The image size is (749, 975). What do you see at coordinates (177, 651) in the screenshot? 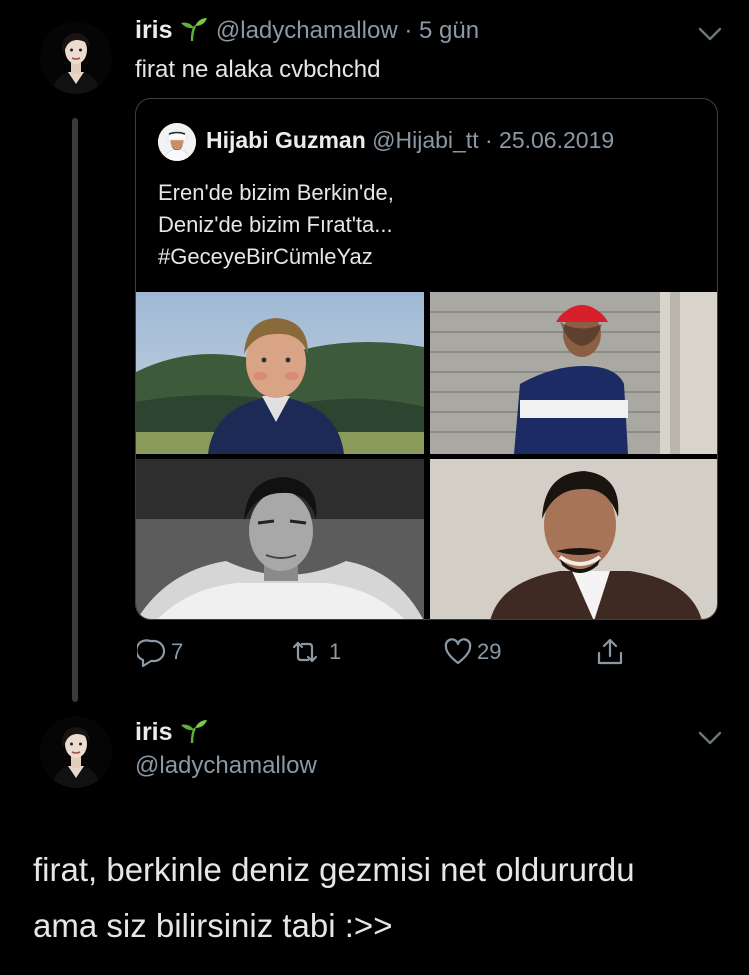
I see `reply-count: 7` at bounding box center [177, 651].